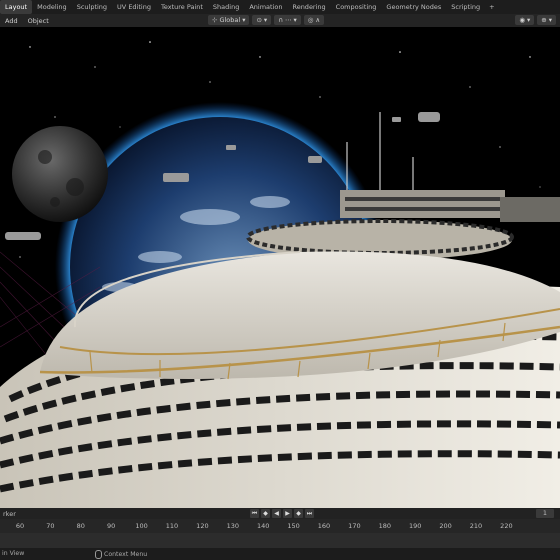  What do you see at coordinates (298, 513) in the screenshot?
I see `next-keyframe-icon: ◆` at bounding box center [298, 513].